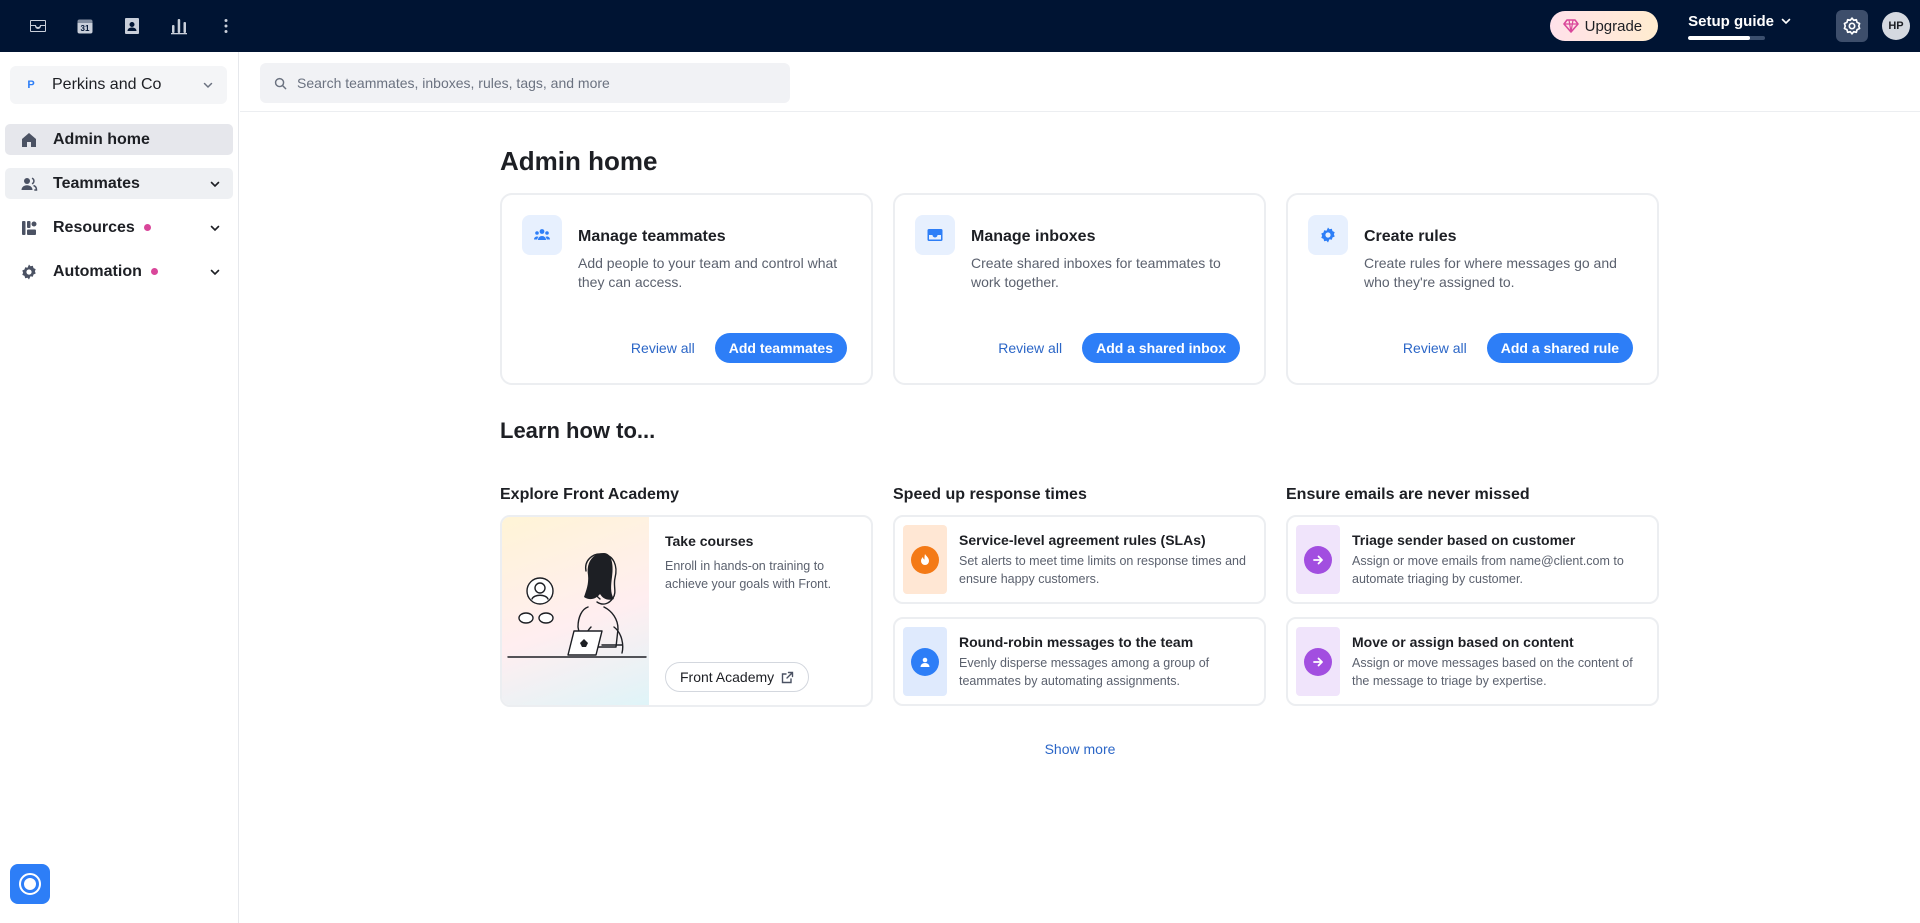 This screenshot has width=1920, height=923. Describe the element at coordinates (536, 83) in the screenshot. I see `search-input` at that location.